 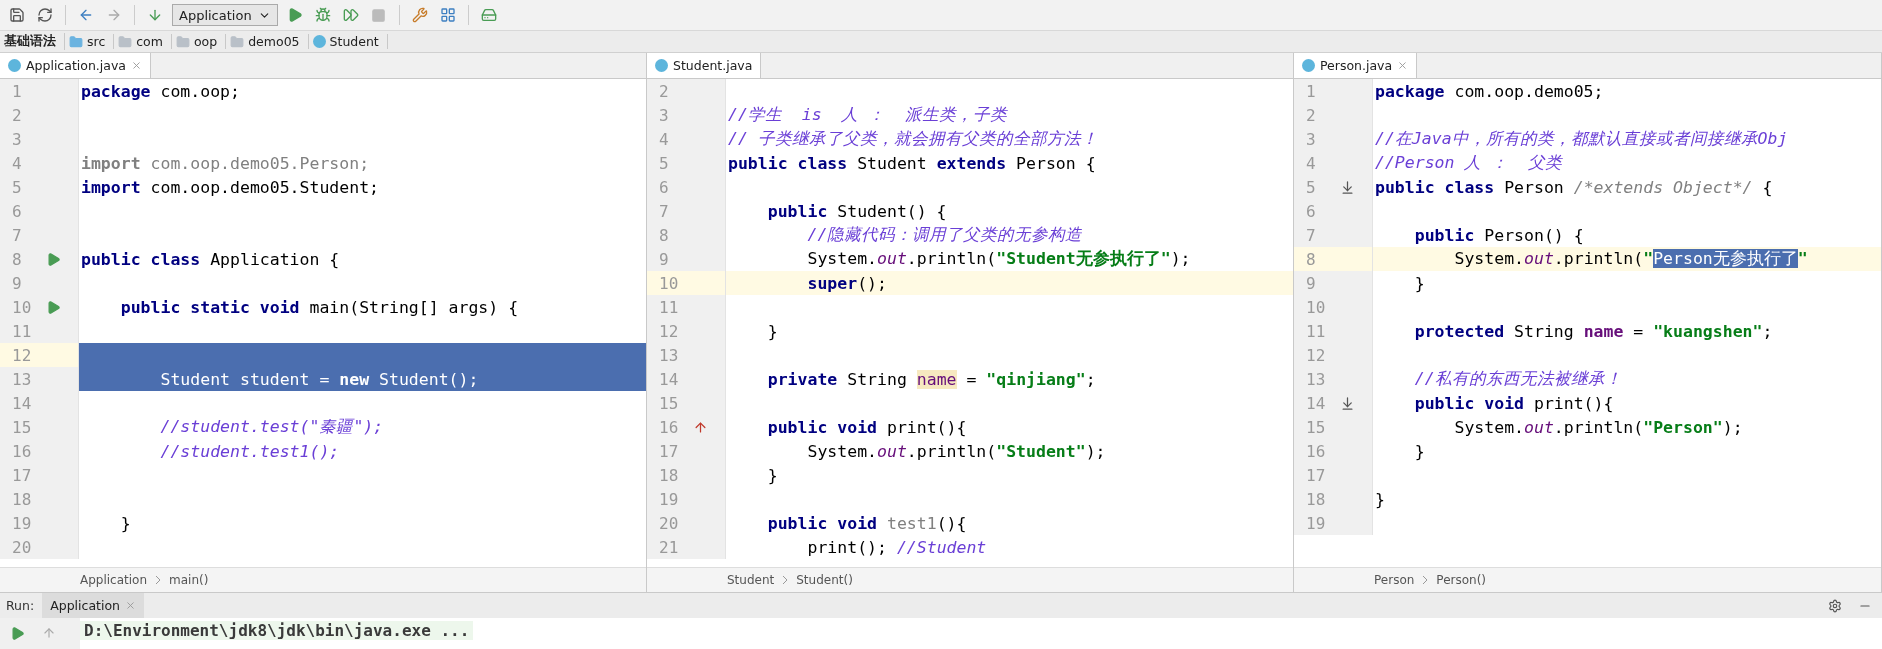 I want to click on code-line: System.out.println("Person");, so click(x=1598, y=427).